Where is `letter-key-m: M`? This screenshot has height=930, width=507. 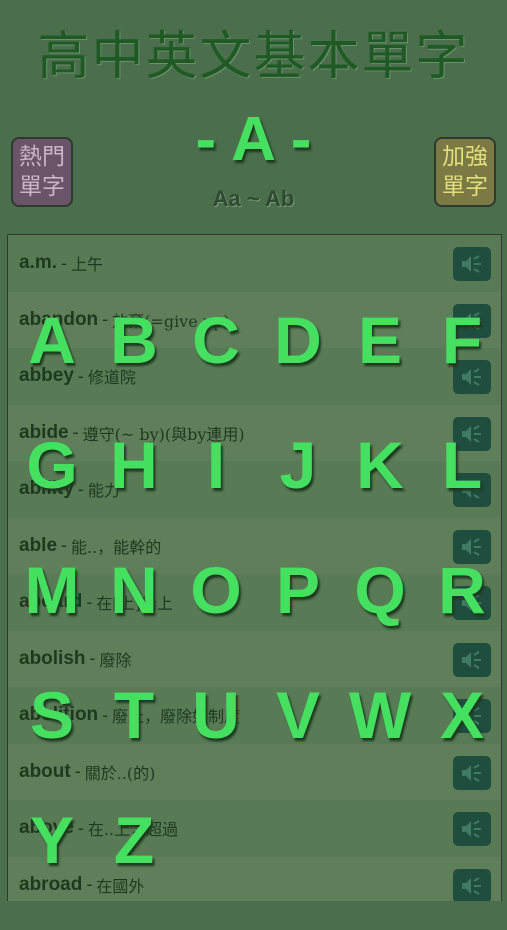 letter-key-m: M is located at coordinates (52, 617).